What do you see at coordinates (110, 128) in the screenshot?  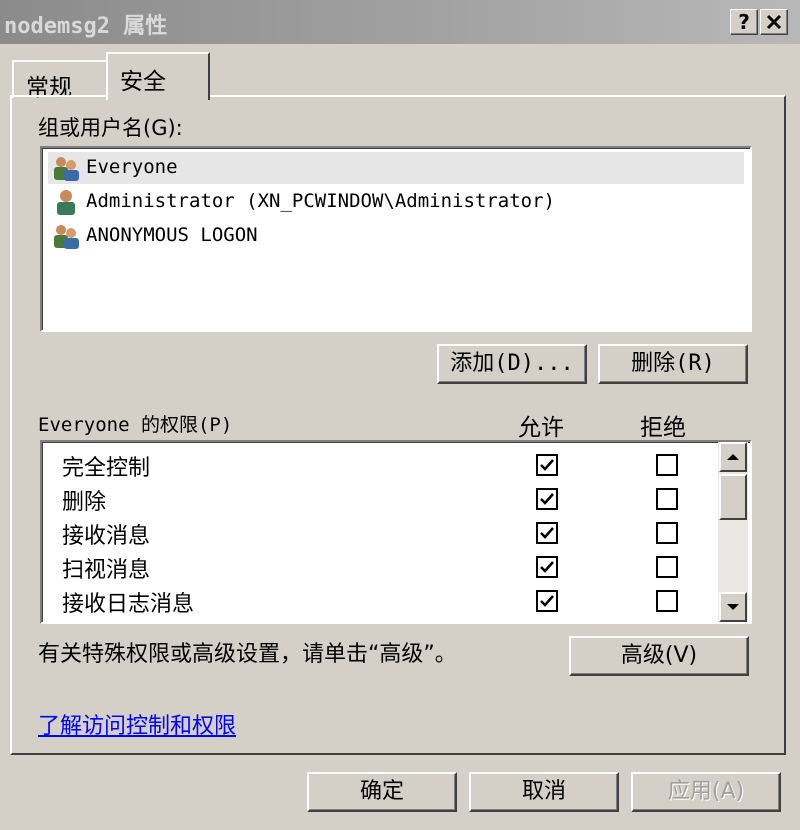 I see `groups-label: 组或用户名(G):` at bounding box center [110, 128].